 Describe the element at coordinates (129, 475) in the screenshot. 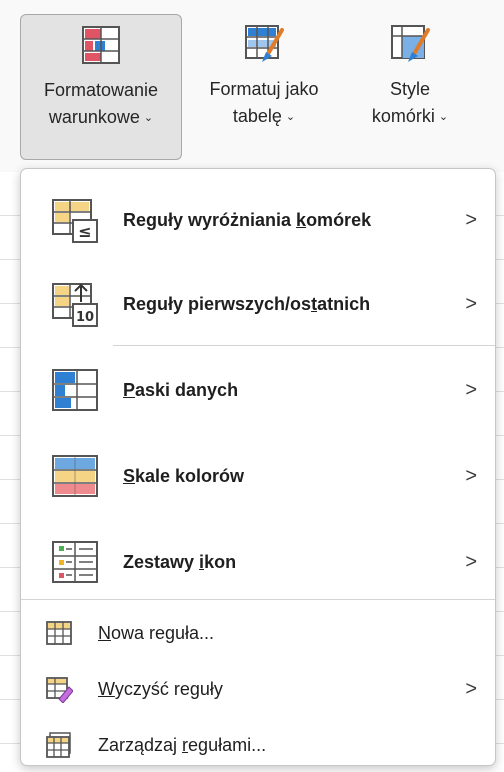

I see `access-key: S` at that location.